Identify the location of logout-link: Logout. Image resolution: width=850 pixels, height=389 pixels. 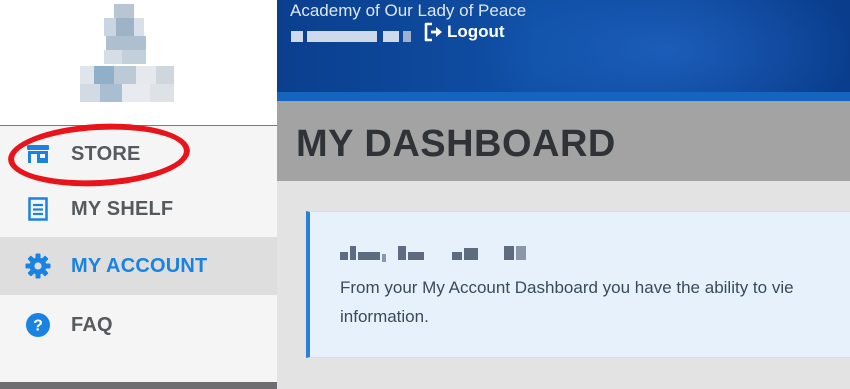
(464, 32).